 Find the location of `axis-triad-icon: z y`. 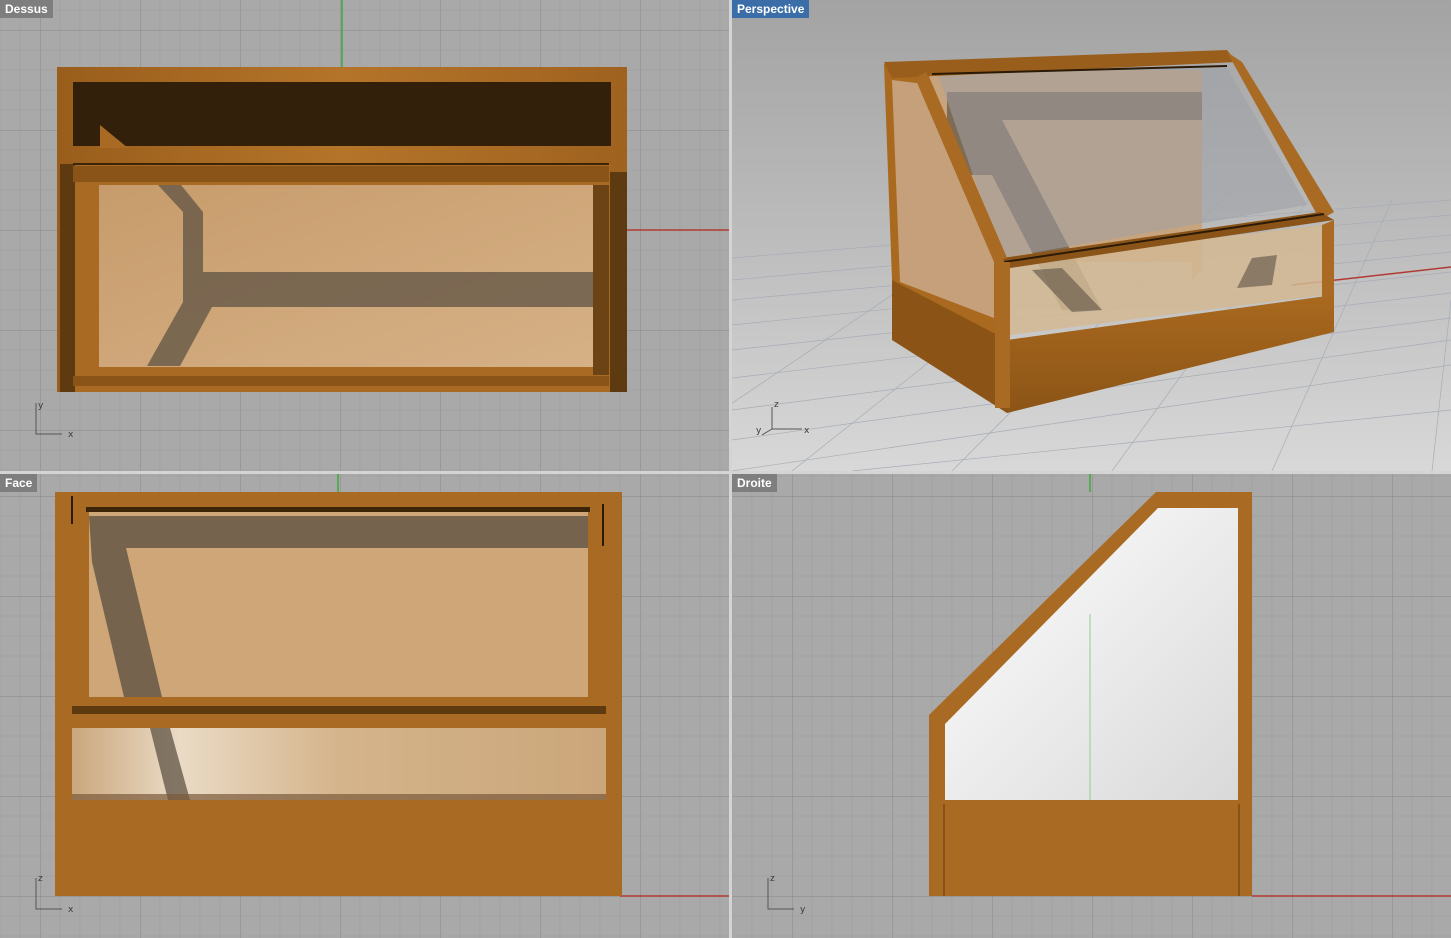

axis-triad-icon: z y is located at coordinates (786, 894).